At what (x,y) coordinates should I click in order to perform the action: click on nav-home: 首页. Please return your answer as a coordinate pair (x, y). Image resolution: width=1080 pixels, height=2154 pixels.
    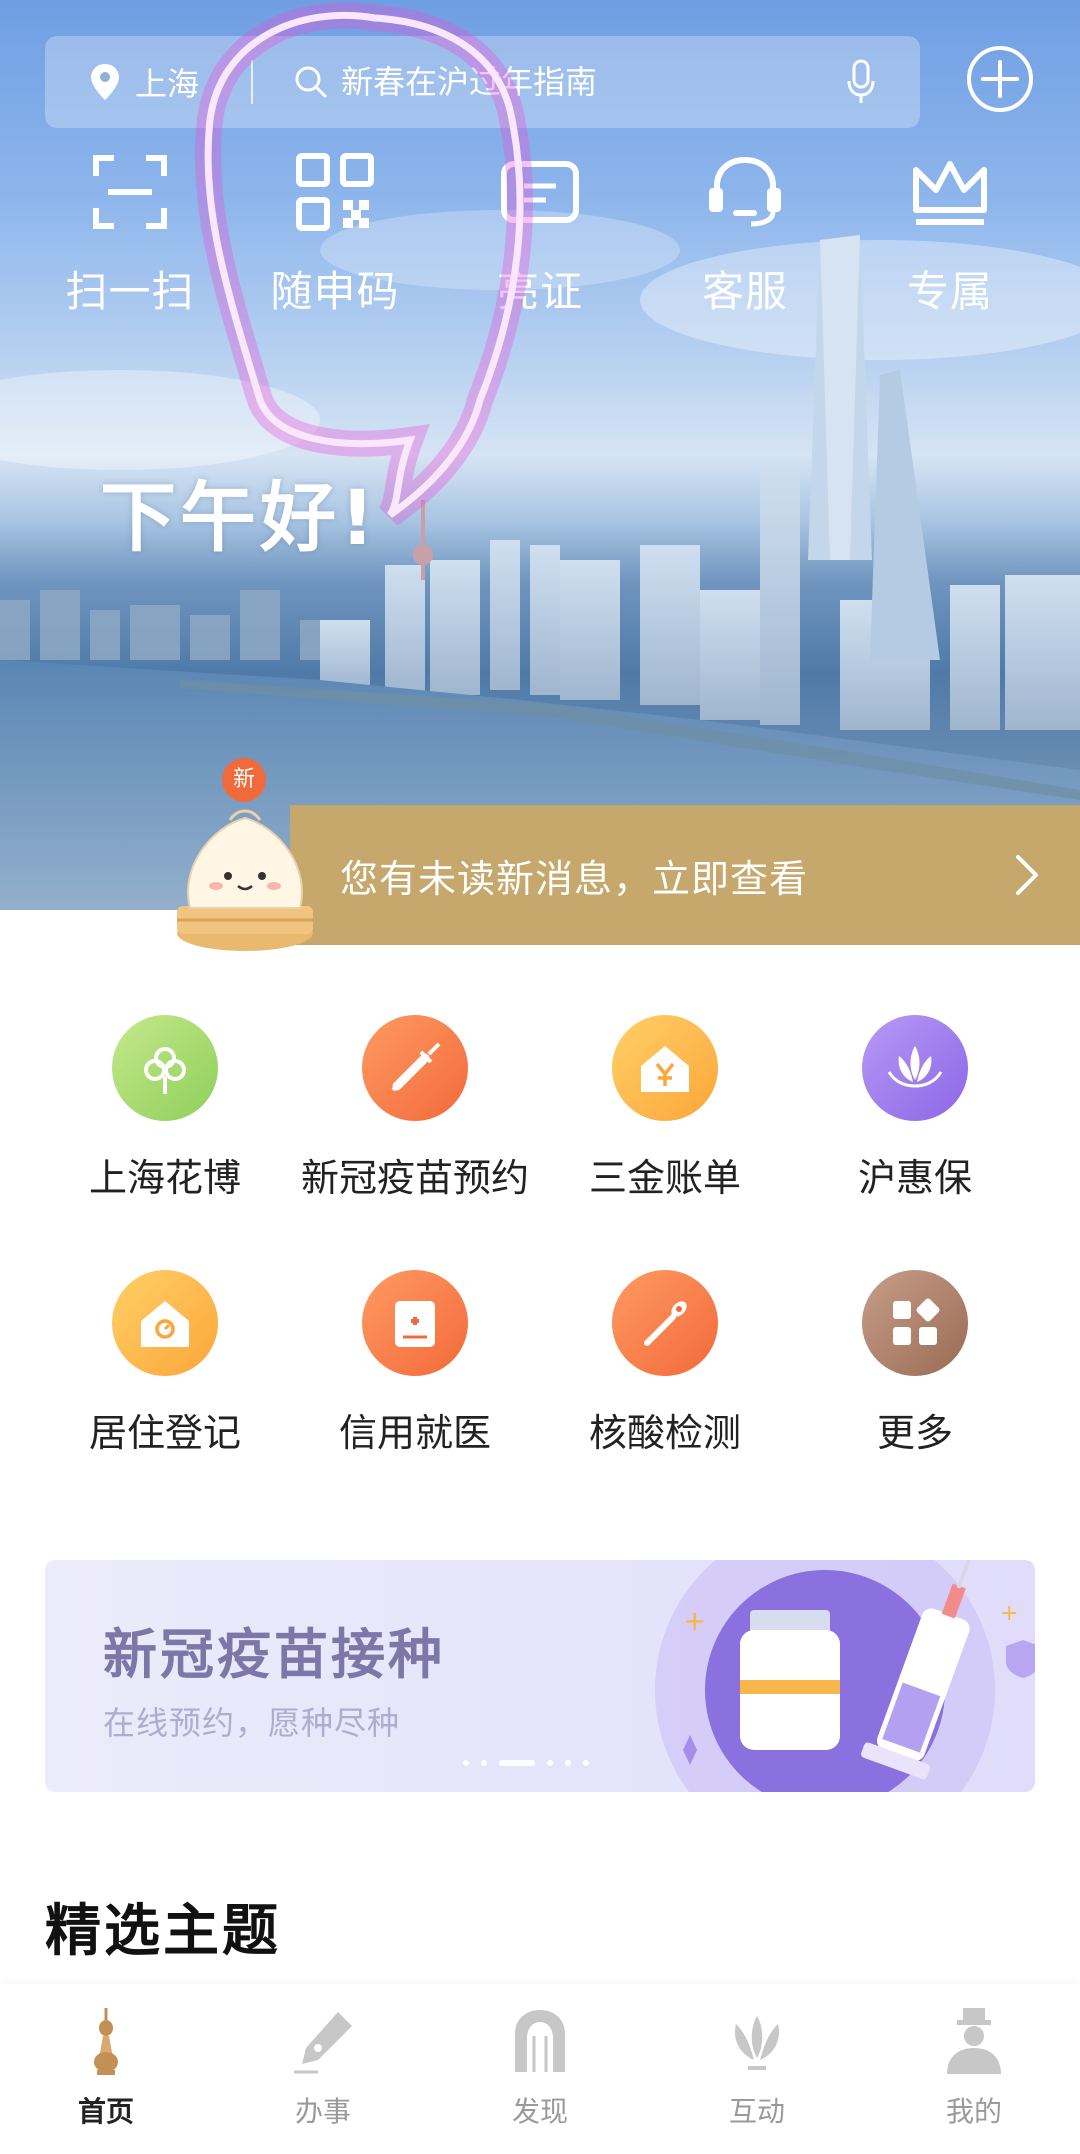
    Looking at the image, I should click on (106, 2068).